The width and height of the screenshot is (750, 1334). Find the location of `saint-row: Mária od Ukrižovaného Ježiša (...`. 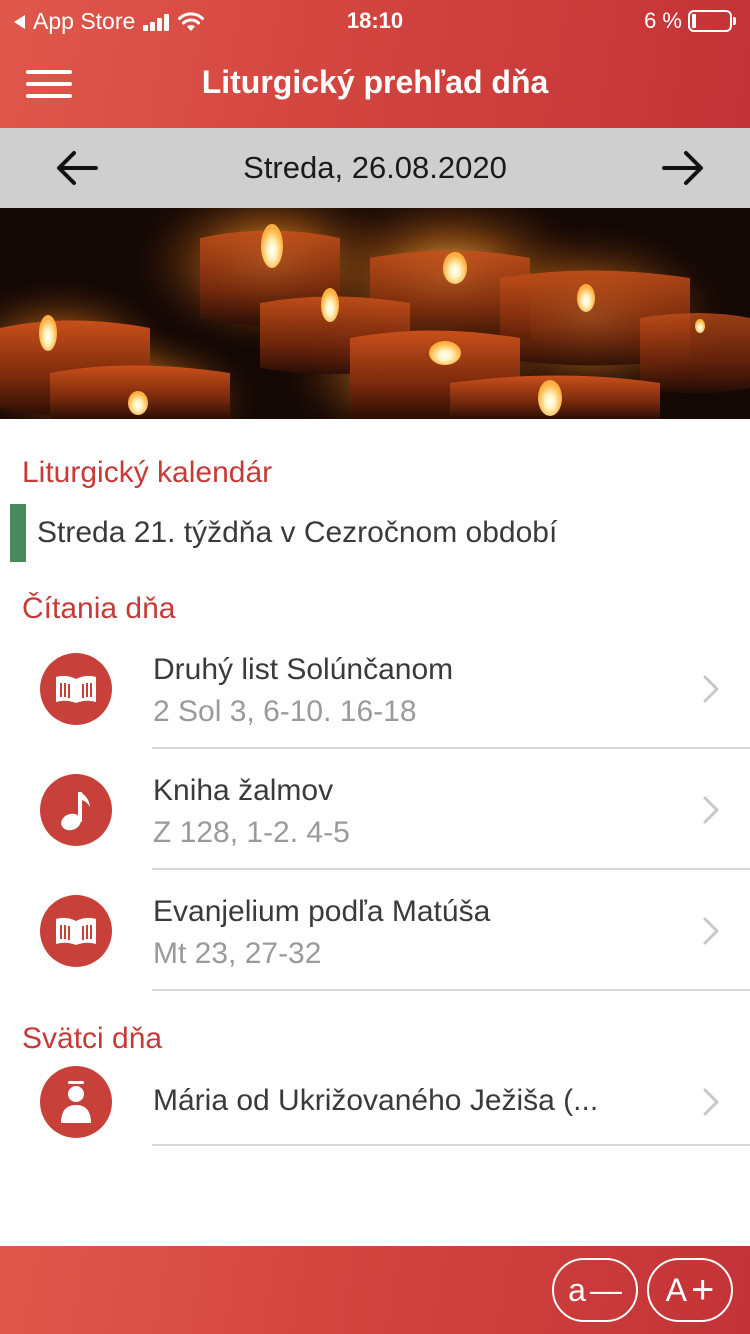

saint-row: Mária od Ukrižovaného Ježiša (... is located at coordinates (375, 1104).